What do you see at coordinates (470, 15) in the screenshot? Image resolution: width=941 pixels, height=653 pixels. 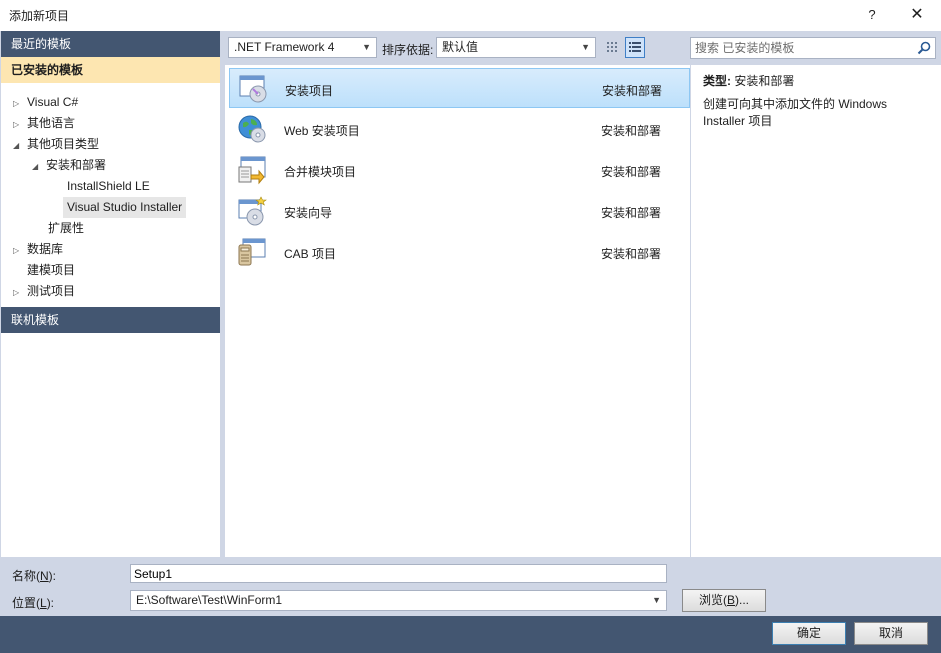 I see `title-bar` at bounding box center [470, 15].